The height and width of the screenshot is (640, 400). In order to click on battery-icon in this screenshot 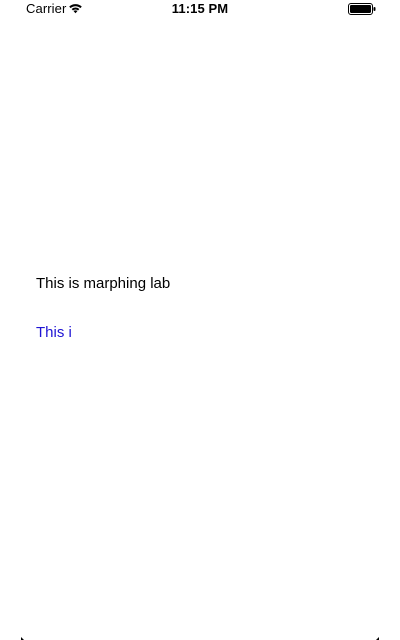, I will do `click(362, 9)`.